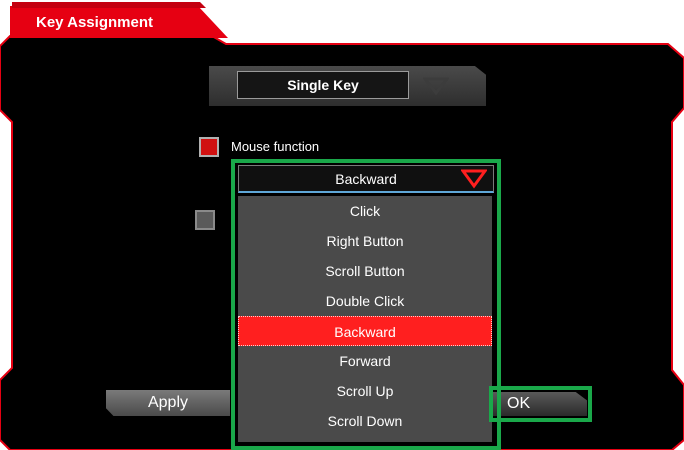  I want to click on apply-button: Apply, so click(168, 403).